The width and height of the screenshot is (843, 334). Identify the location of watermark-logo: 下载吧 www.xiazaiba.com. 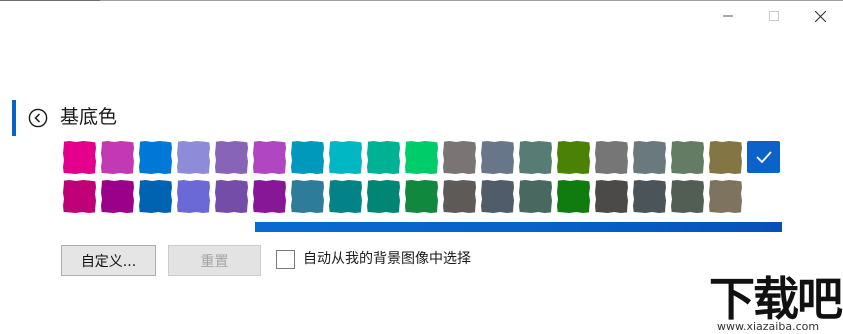
(774, 305).